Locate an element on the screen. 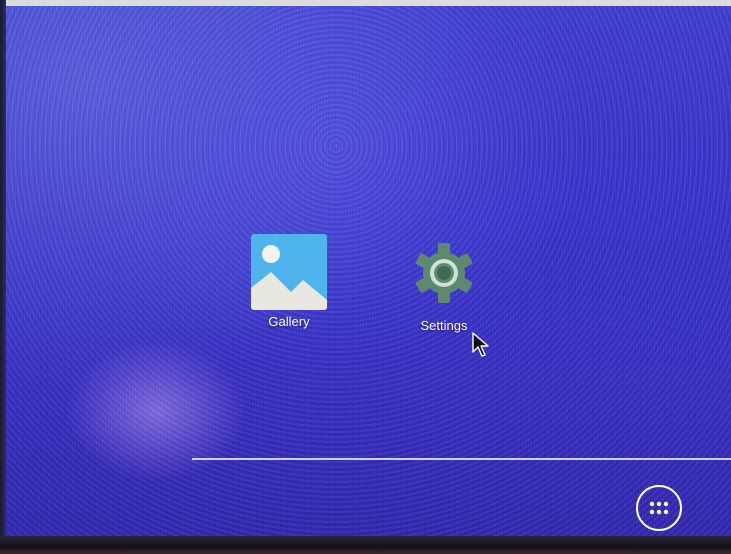 This screenshot has width=731, height=554. all-apps-button is located at coordinates (659, 508).